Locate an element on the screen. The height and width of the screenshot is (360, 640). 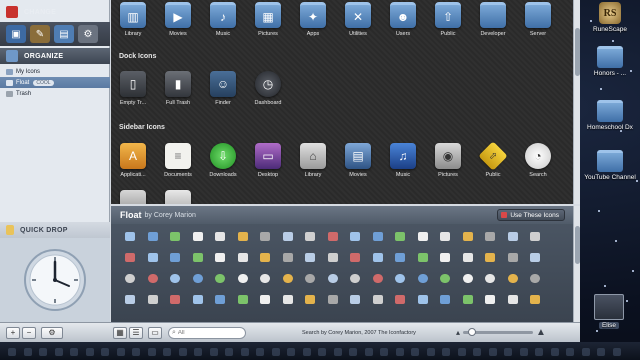
users-folder: ☻ Users is located at coordinates (403, 19).